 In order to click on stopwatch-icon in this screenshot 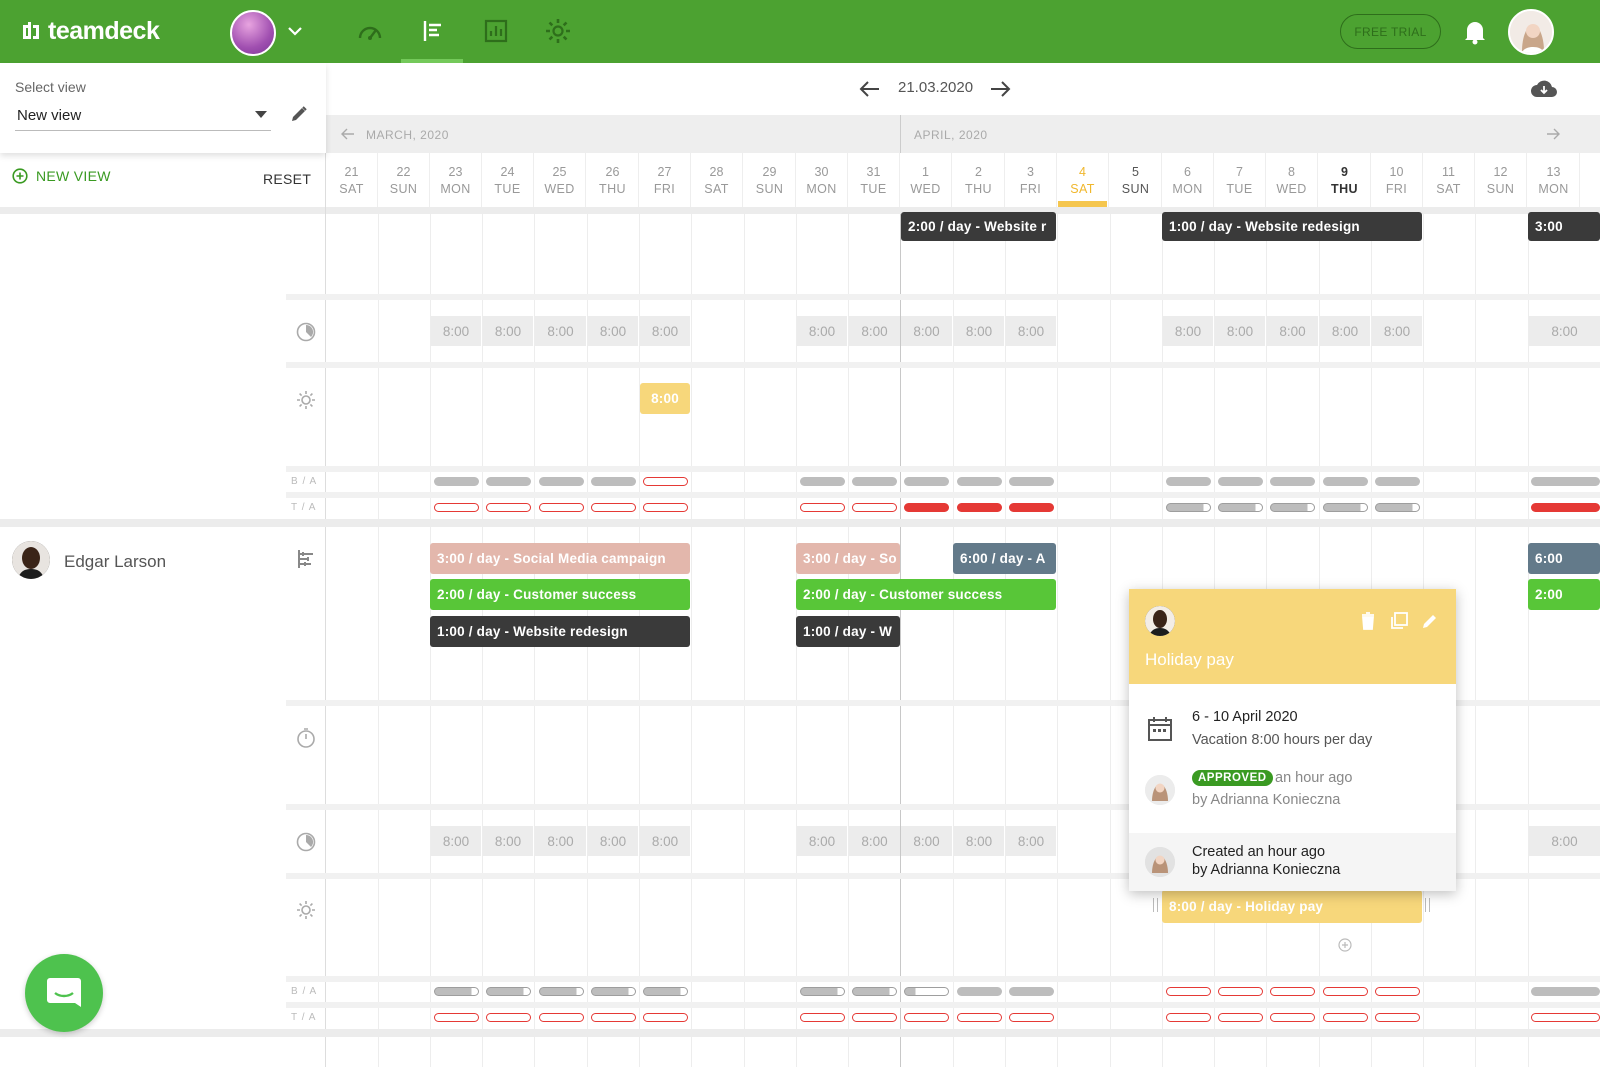, I will do `click(306, 738)`.